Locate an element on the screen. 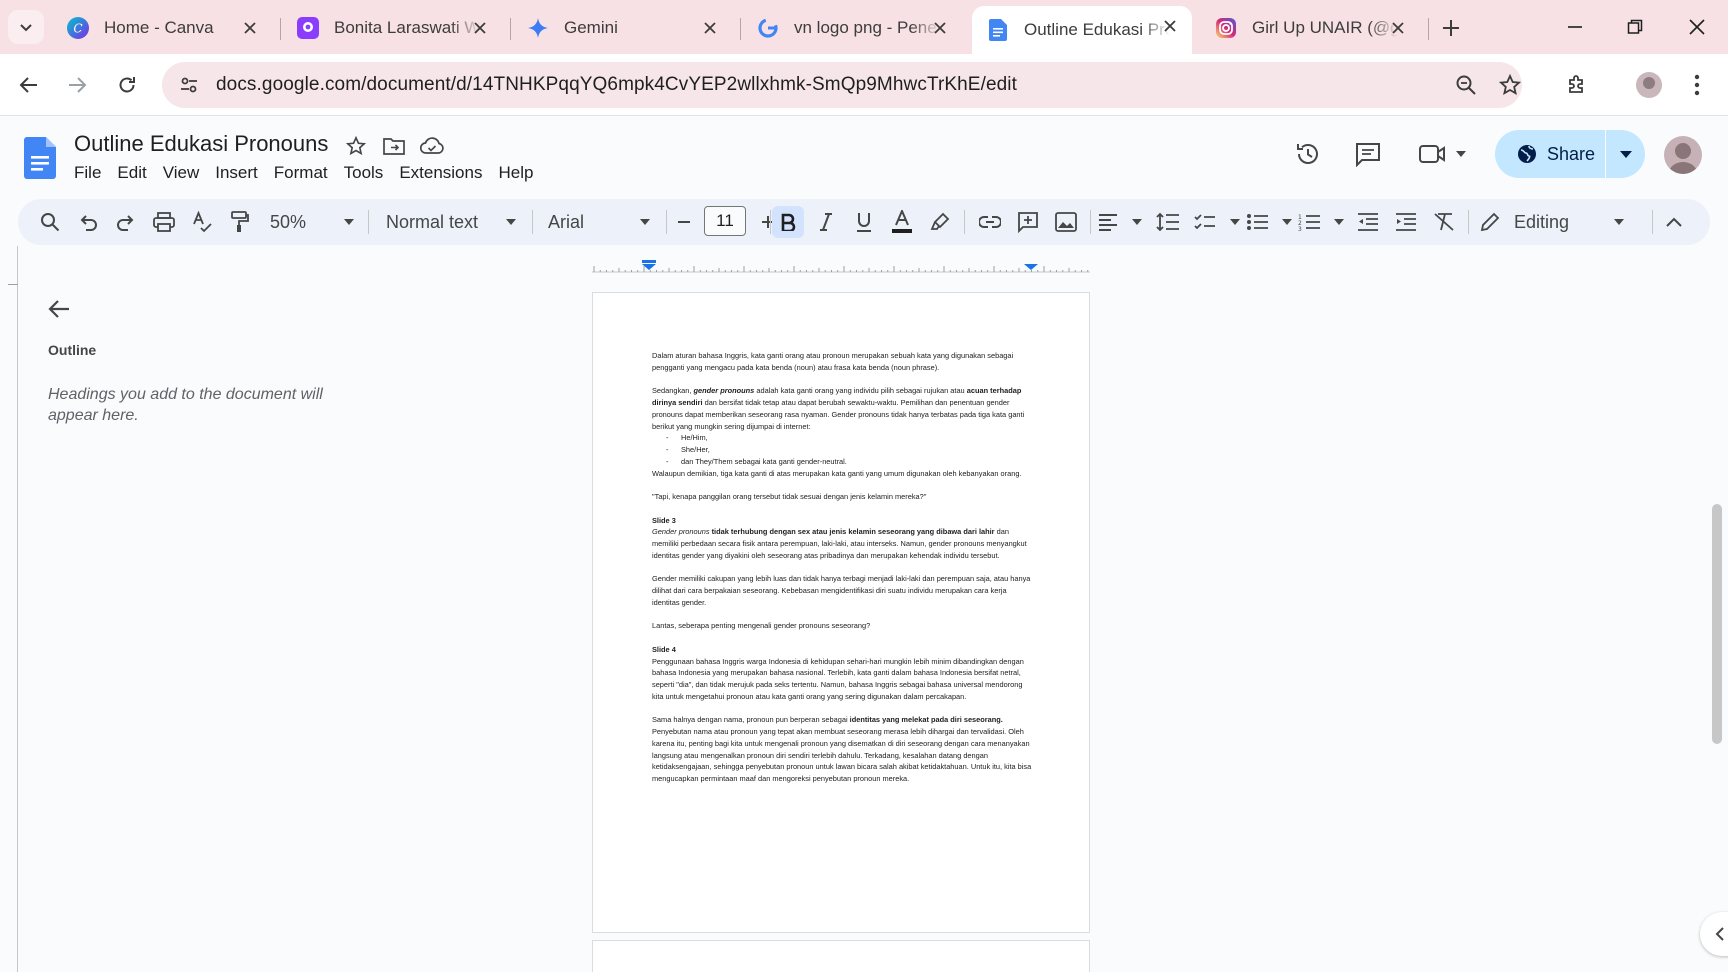 The image size is (1728, 972). browser-tab-bonita: Bonita Laraswati W is located at coordinates (392, 28).